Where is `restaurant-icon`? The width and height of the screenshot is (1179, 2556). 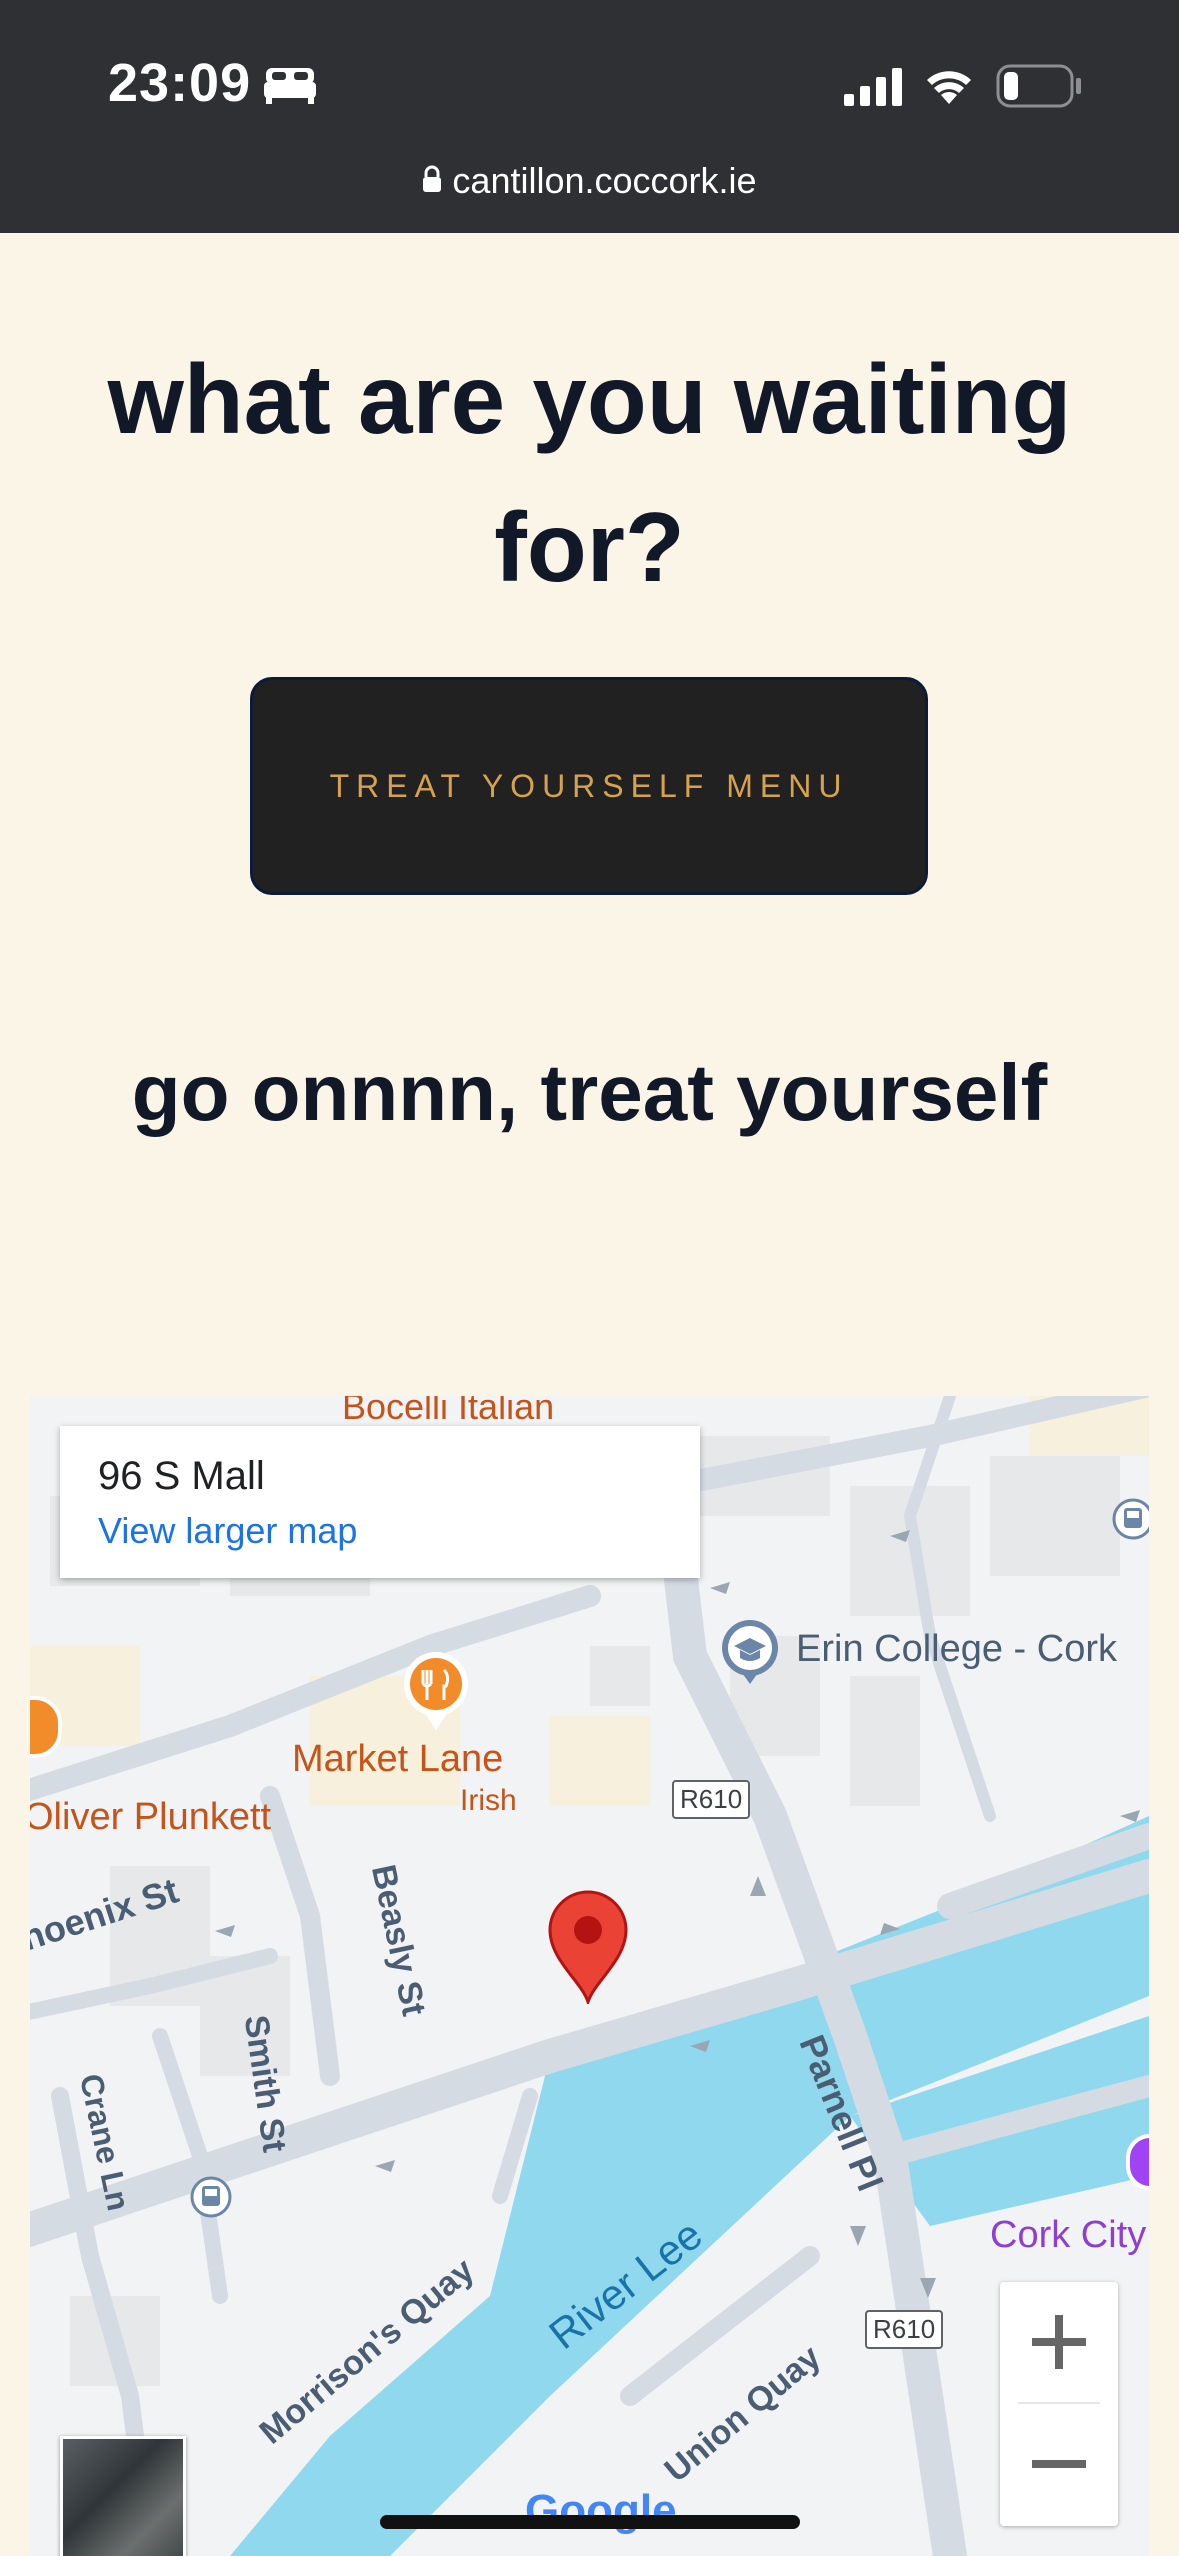
restaurant-icon is located at coordinates (436, 1691).